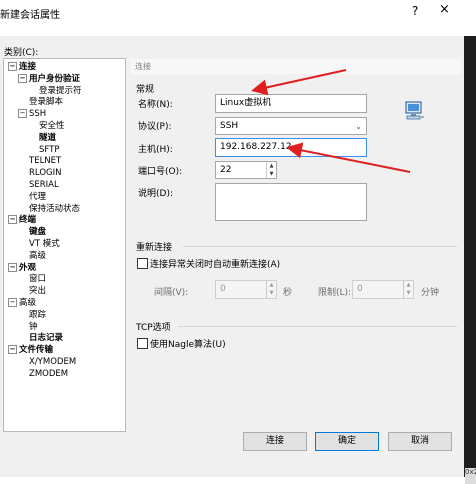  I want to click on cancel-button: 取消, so click(420, 441).